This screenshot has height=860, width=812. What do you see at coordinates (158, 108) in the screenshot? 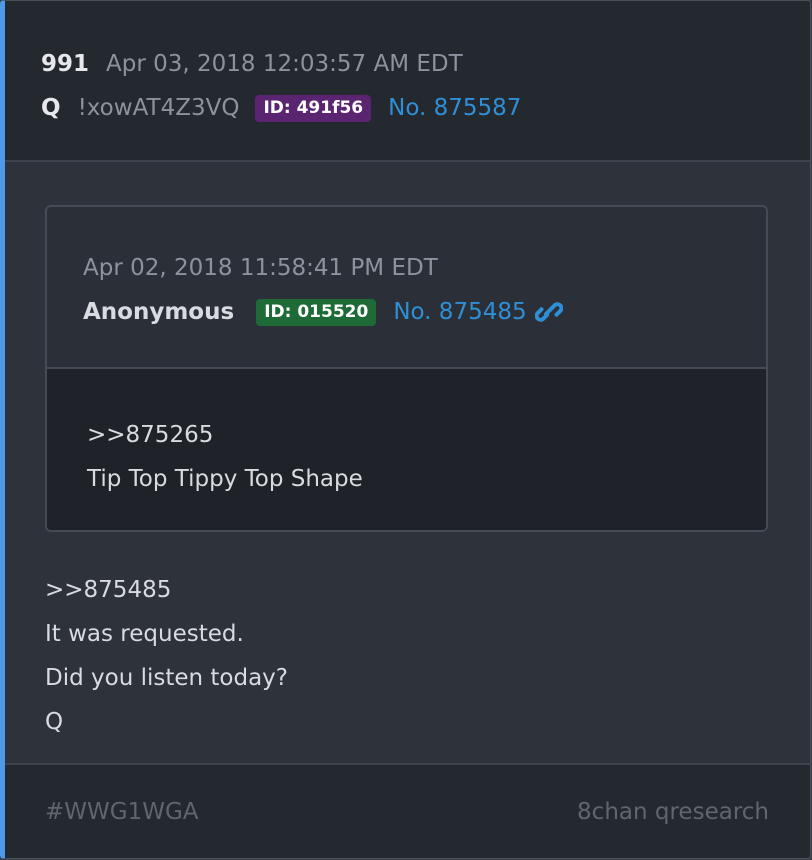
I see `post-tripcode: !xowAT4Z3VQ` at bounding box center [158, 108].